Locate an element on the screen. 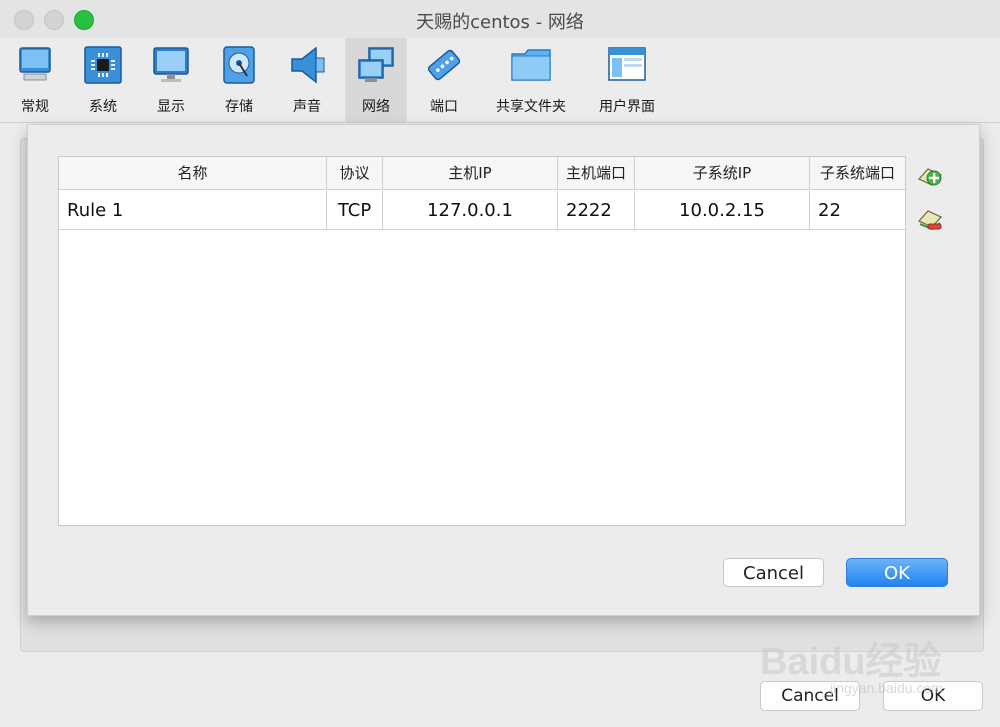 This screenshot has width=1000, height=727. general-icon is located at coordinates (35, 64).